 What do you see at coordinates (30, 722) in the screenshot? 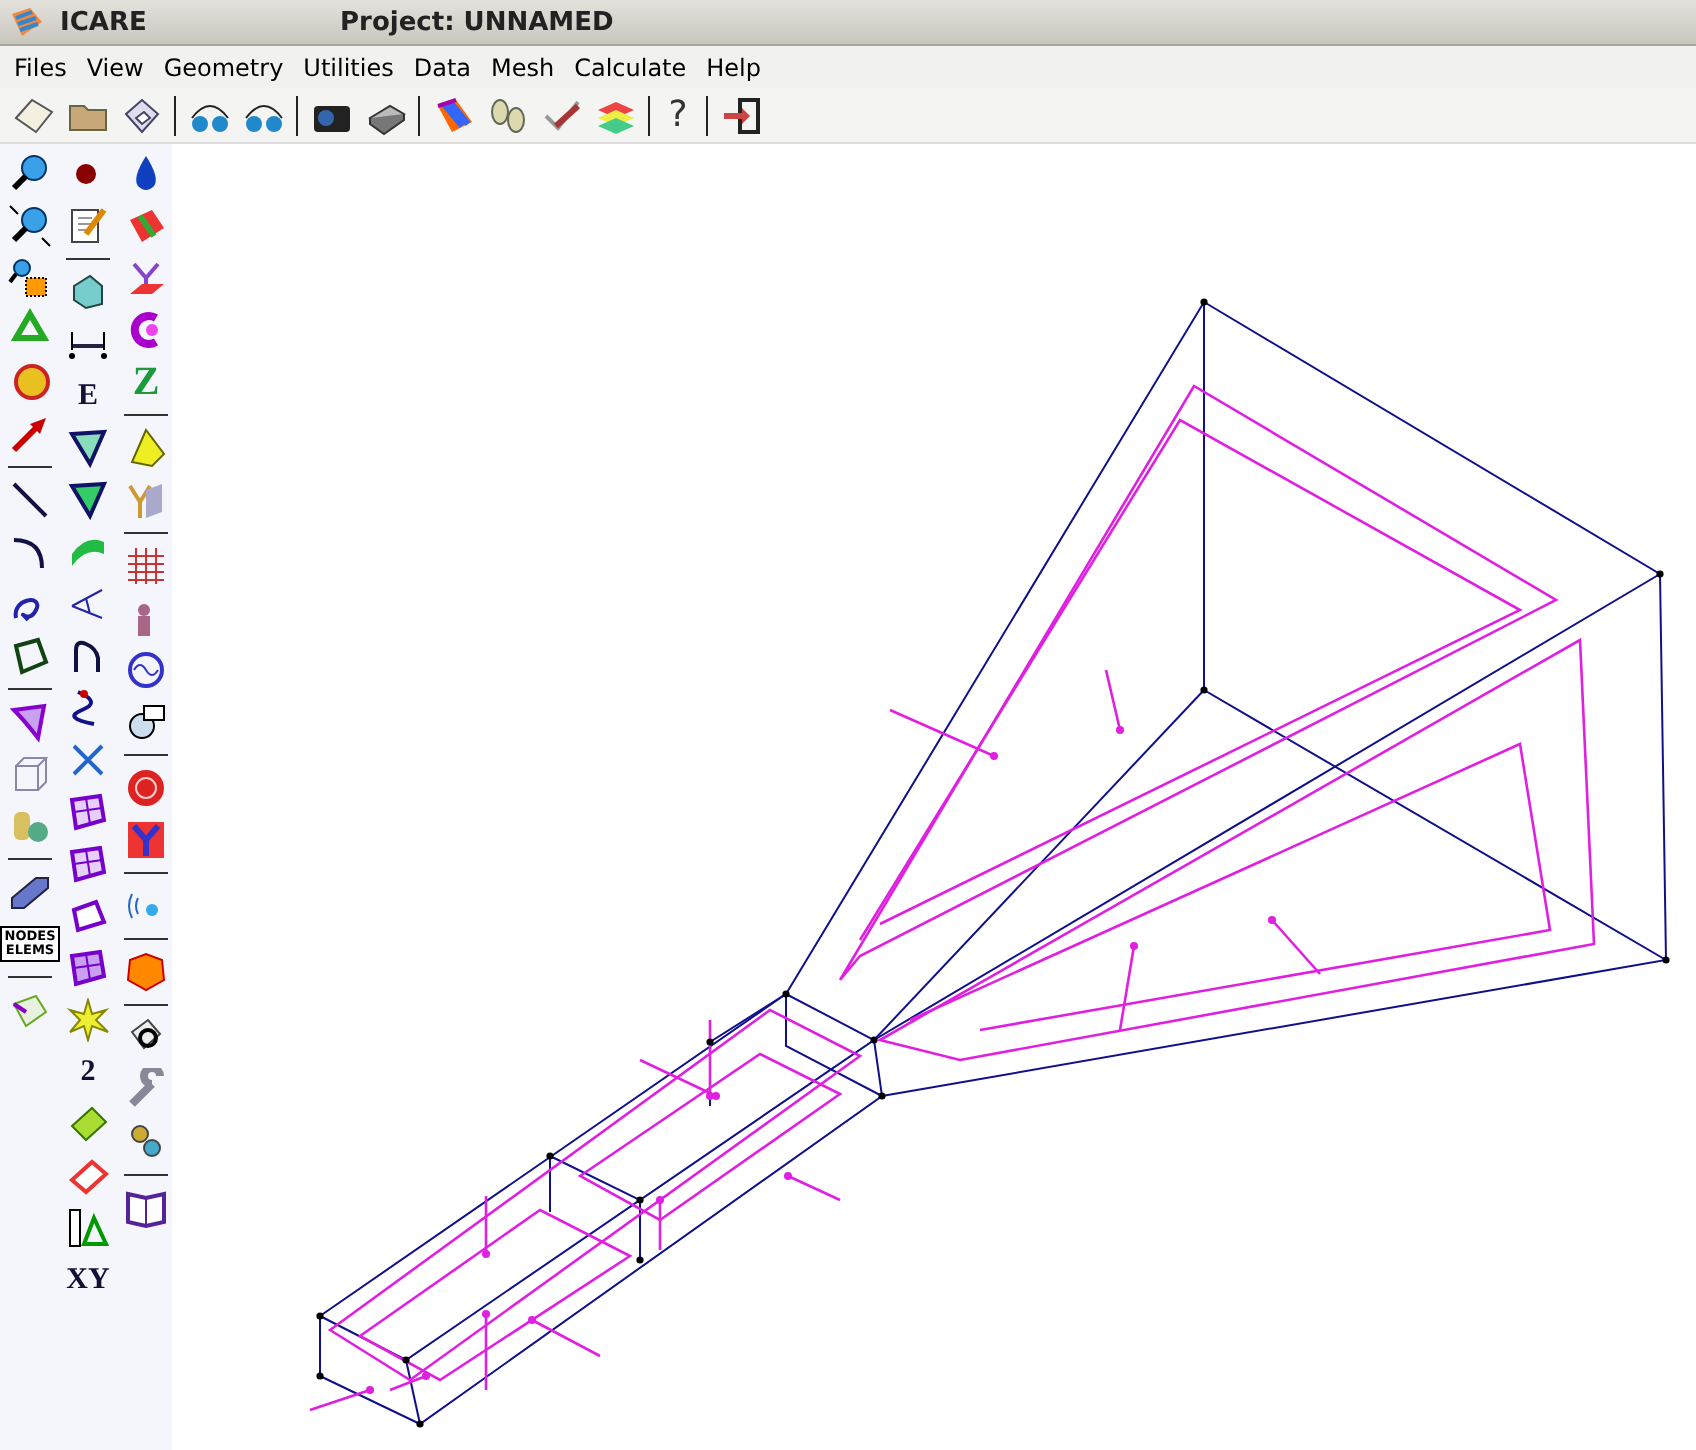
I see `surface-icon` at bounding box center [30, 722].